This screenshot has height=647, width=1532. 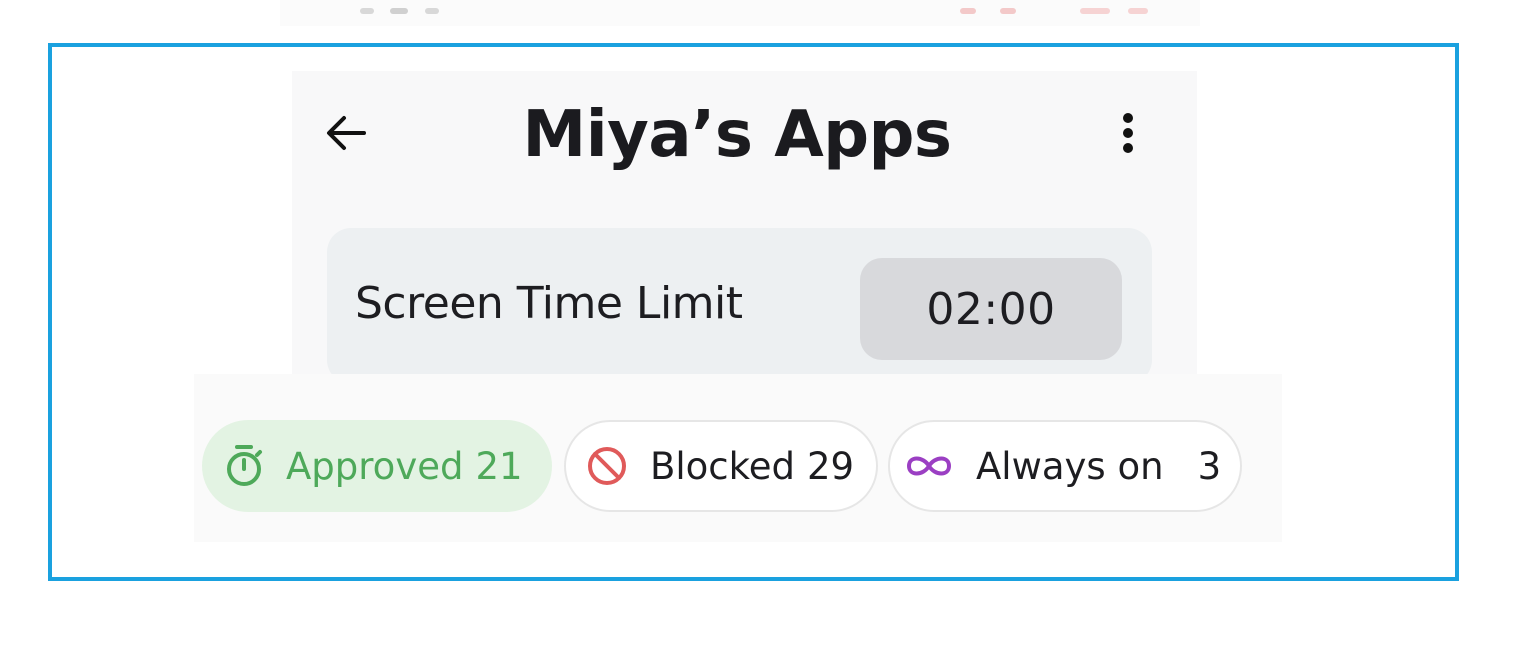 I want to click on filter-chip-blocked: Blocked 29, so click(x=721, y=466).